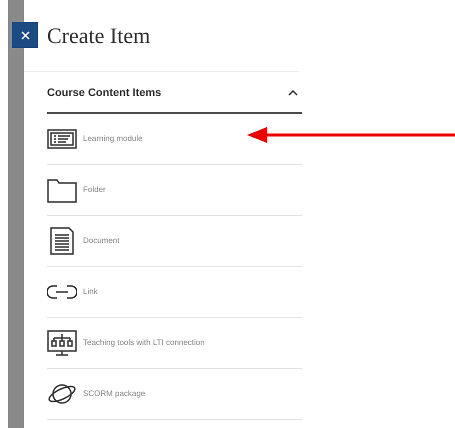 The image size is (455, 428). What do you see at coordinates (144, 343) in the screenshot?
I see `item-link: Teaching tools with LTI connection` at bounding box center [144, 343].